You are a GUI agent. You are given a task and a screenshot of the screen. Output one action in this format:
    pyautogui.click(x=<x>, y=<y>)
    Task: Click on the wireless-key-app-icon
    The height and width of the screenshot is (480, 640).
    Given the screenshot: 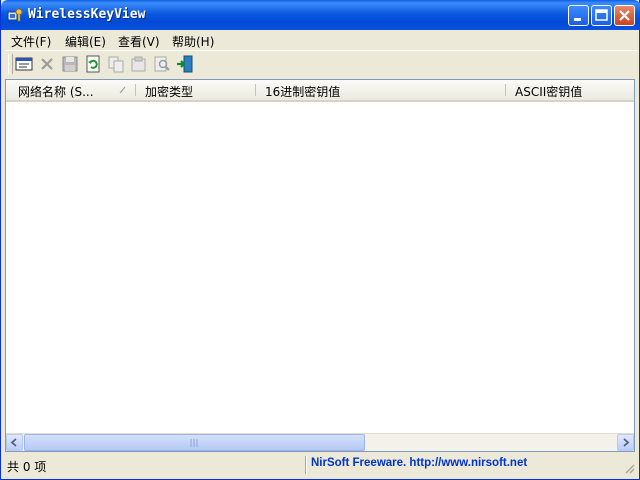 What is the action you would take?
    pyautogui.click(x=15, y=15)
    